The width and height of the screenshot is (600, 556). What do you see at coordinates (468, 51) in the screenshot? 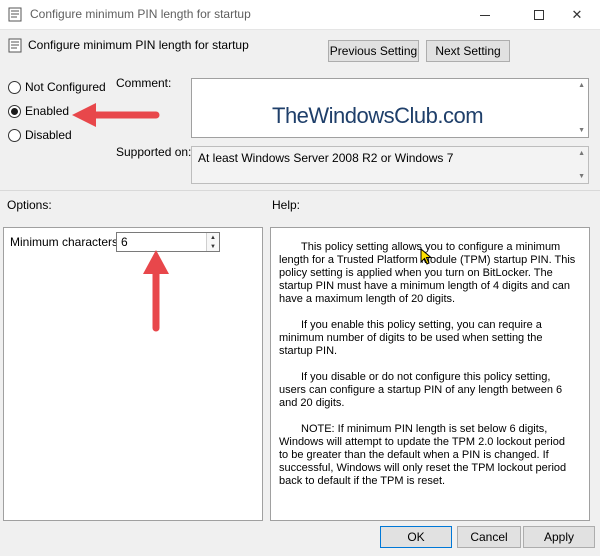
I see `next-setting-button: Next Setting` at bounding box center [468, 51].